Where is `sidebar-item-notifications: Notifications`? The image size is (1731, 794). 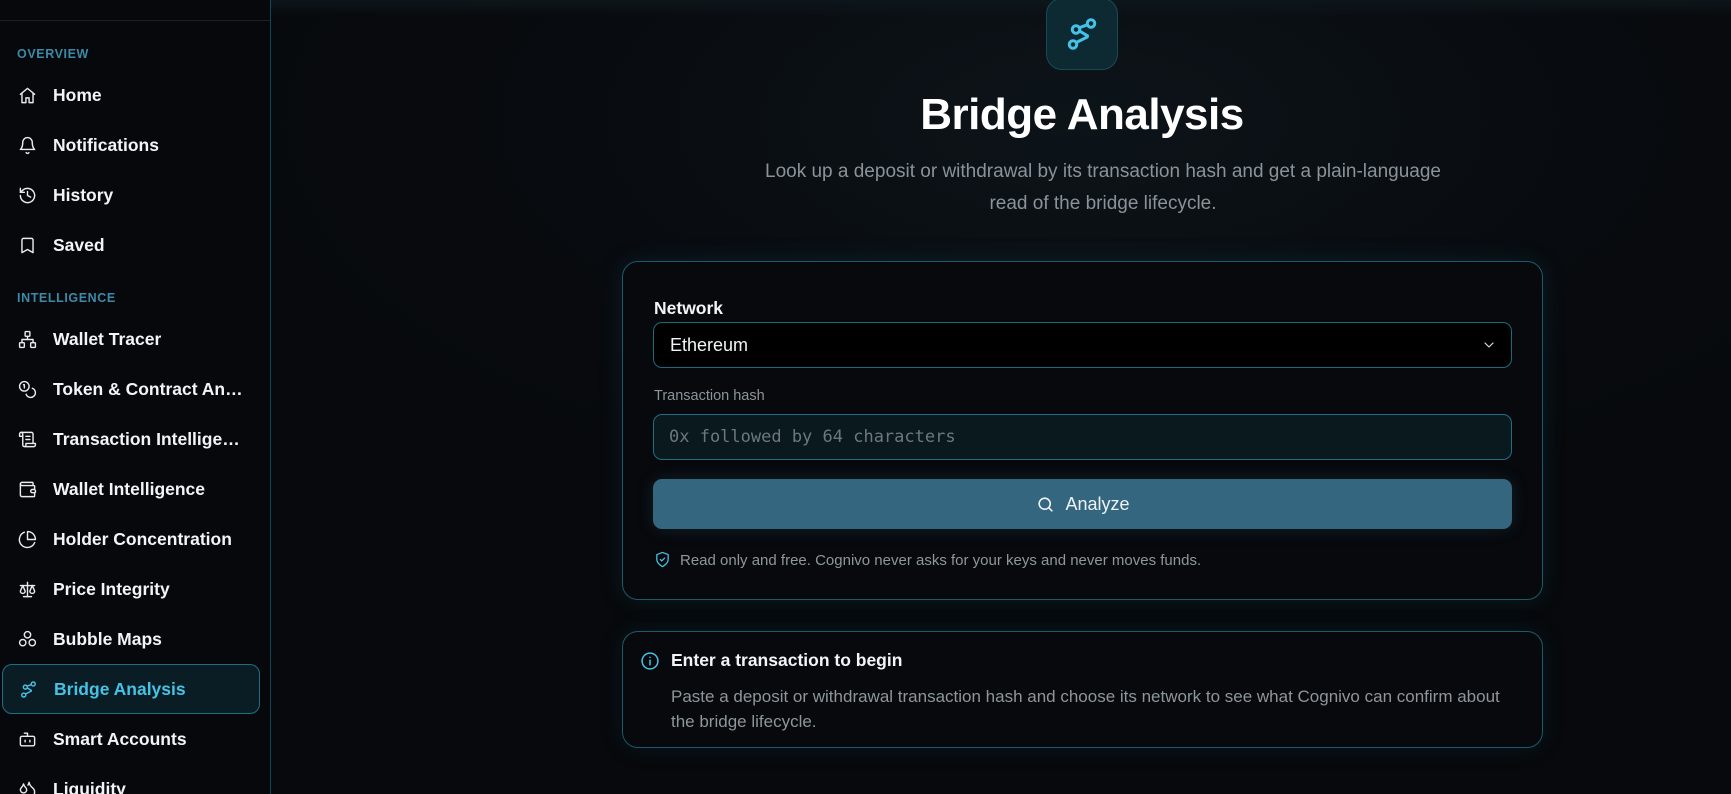
sidebar-item-notifications: Notifications is located at coordinates (131, 145).